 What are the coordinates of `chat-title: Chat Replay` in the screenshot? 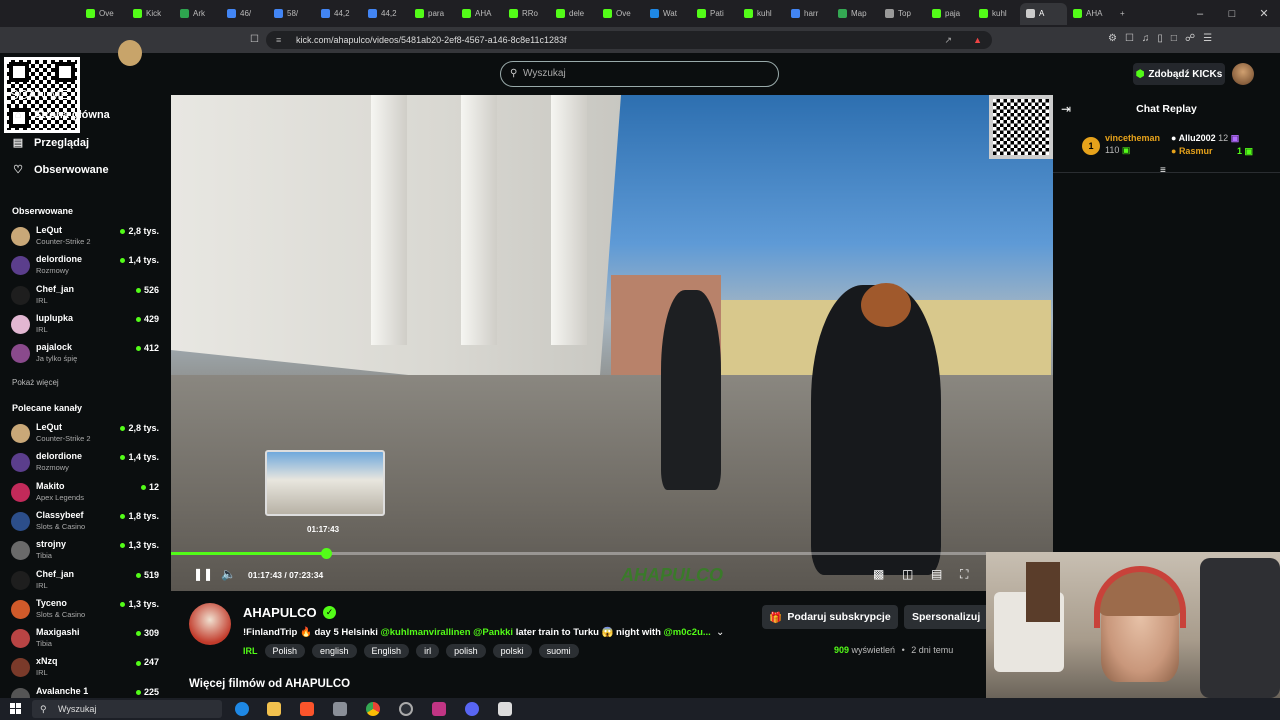 It's located at (1166, 109).